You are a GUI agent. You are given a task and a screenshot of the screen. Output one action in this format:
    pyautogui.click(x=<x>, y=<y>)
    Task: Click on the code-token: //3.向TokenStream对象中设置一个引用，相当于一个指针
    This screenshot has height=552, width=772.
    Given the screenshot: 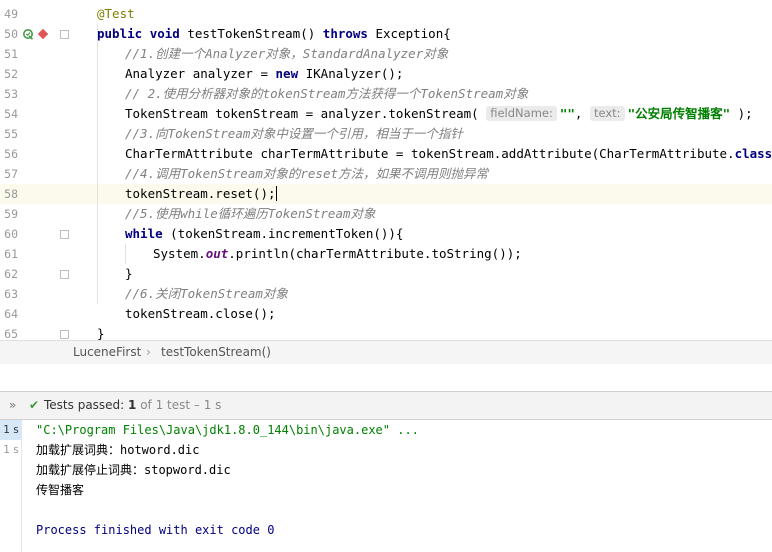 What is the action you would take?
    pyautogui.click(x=294, y=133)
    